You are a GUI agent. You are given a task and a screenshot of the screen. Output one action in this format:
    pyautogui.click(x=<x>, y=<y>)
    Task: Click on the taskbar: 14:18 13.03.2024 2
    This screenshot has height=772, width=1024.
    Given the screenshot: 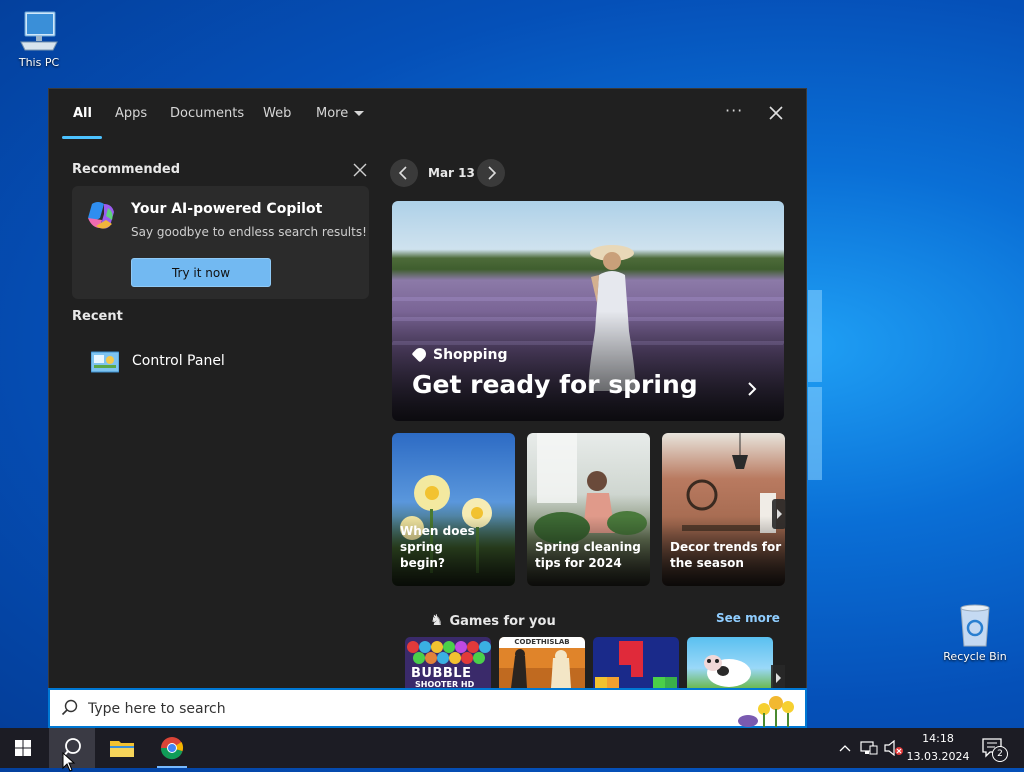 What is the action you would take?
    pyautogui.click(x=512, y=748)
    